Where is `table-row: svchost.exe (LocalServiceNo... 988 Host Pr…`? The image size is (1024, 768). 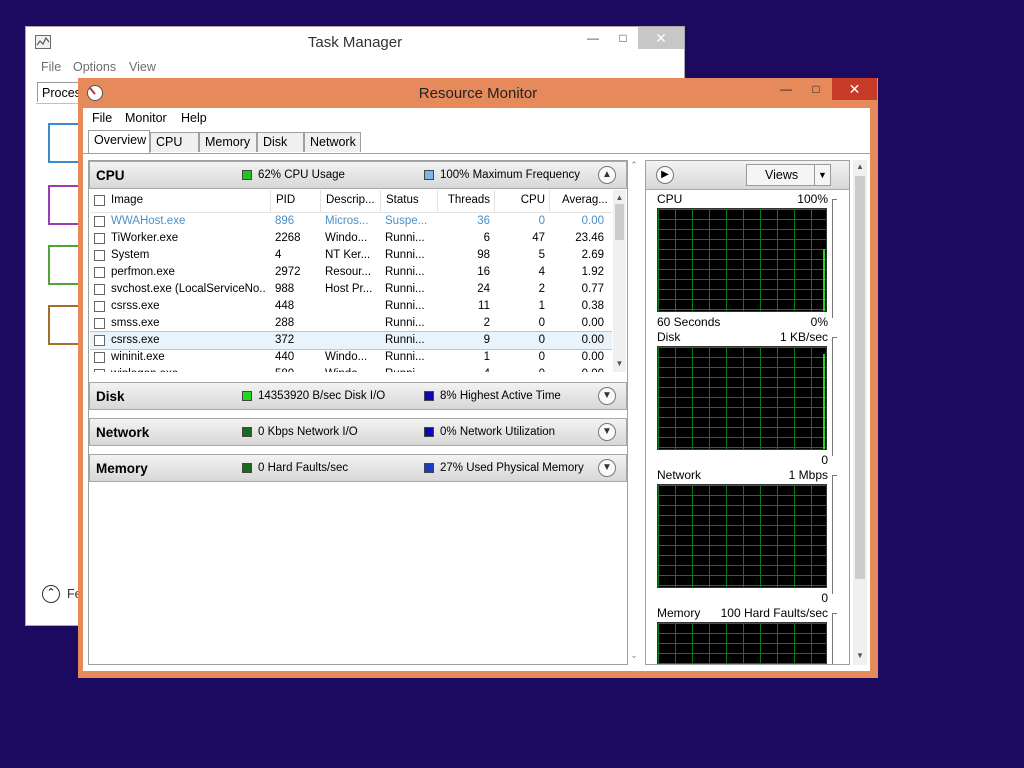 table-row: svchost.exe (LocalServiceNo... 988 Host Pr… is located at coordinates (351, 289).